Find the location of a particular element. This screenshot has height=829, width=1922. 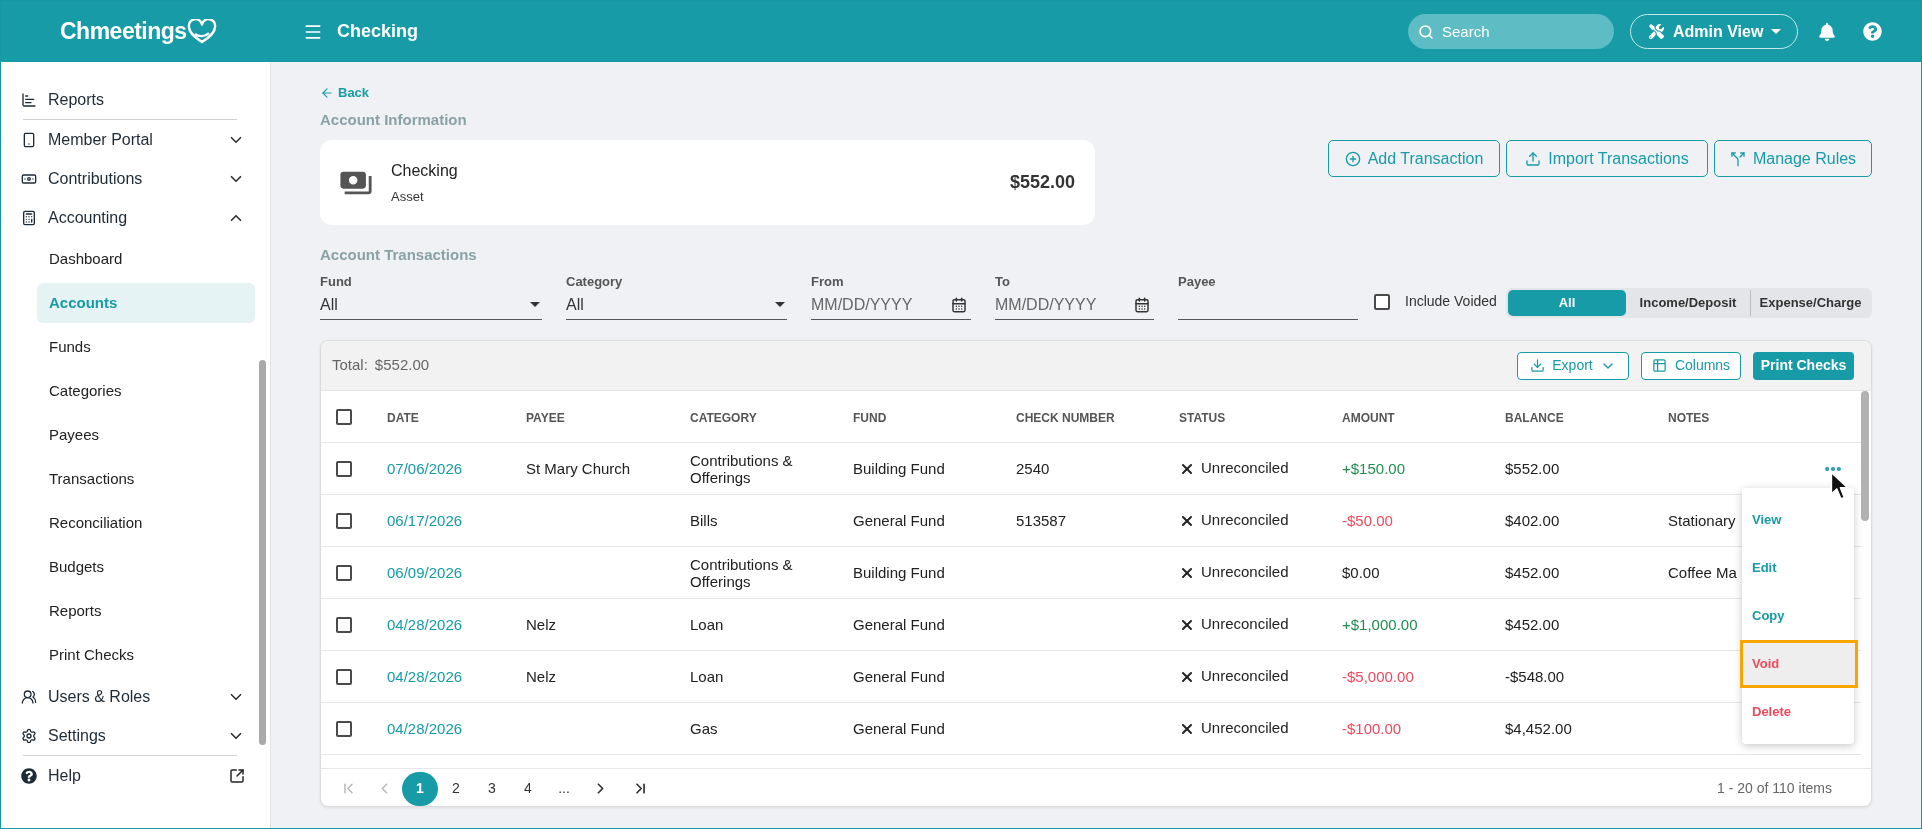

sidebar-item: Users & Roles is located at coordinates (130, 696).